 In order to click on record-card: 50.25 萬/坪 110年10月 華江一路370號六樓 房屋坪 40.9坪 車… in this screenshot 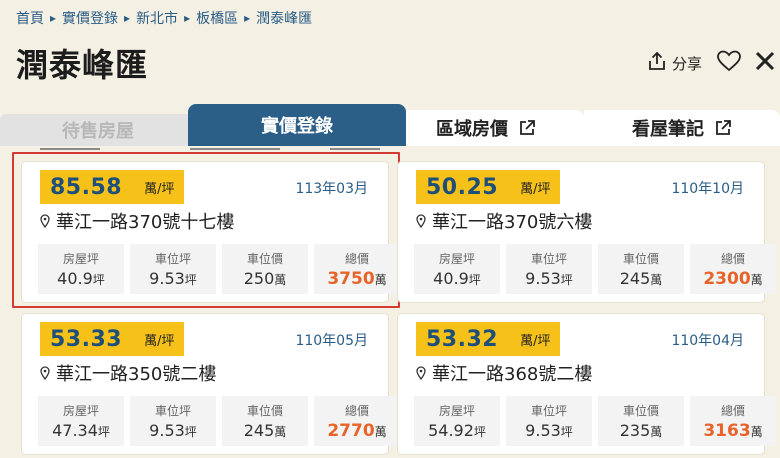, I will do `click(587, 232)`.